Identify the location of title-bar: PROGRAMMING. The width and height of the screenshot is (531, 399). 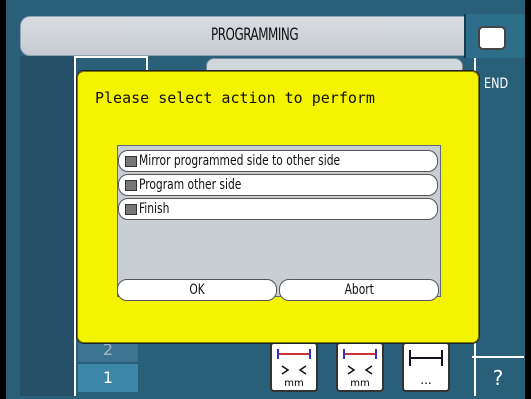
(243, 36).